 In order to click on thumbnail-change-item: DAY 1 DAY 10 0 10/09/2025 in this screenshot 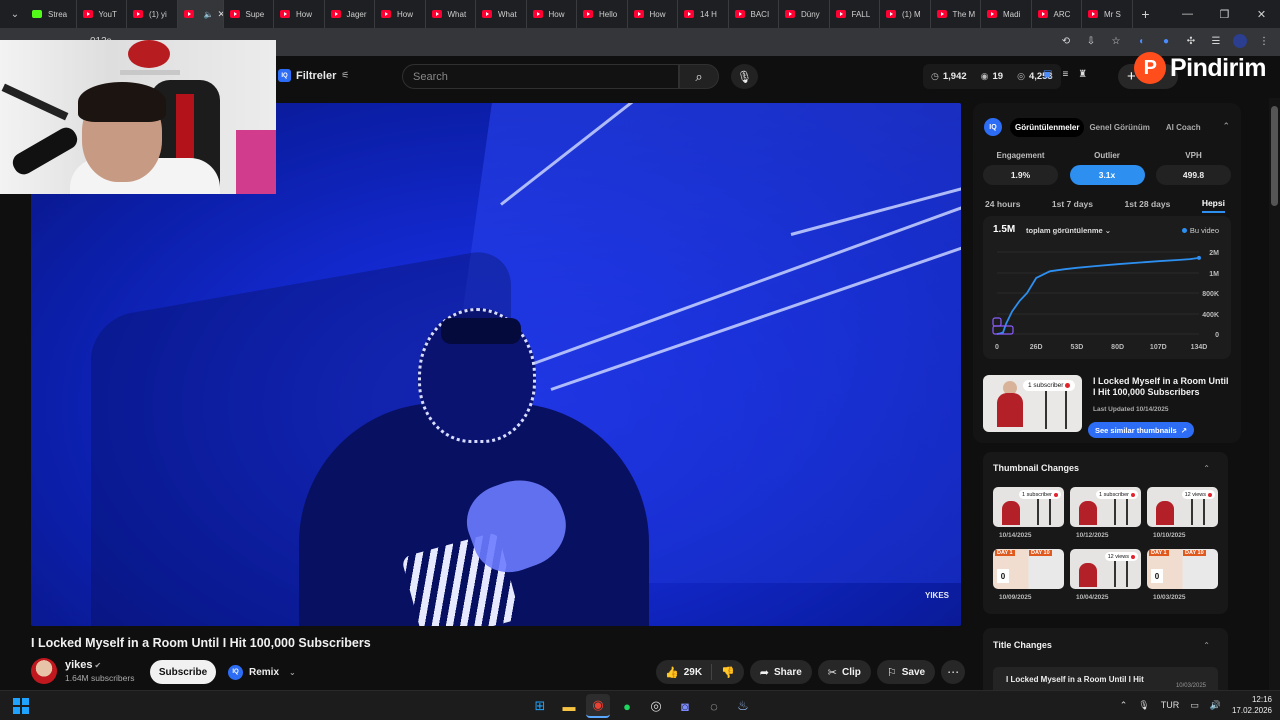, I will do `click(1028, 577)`.